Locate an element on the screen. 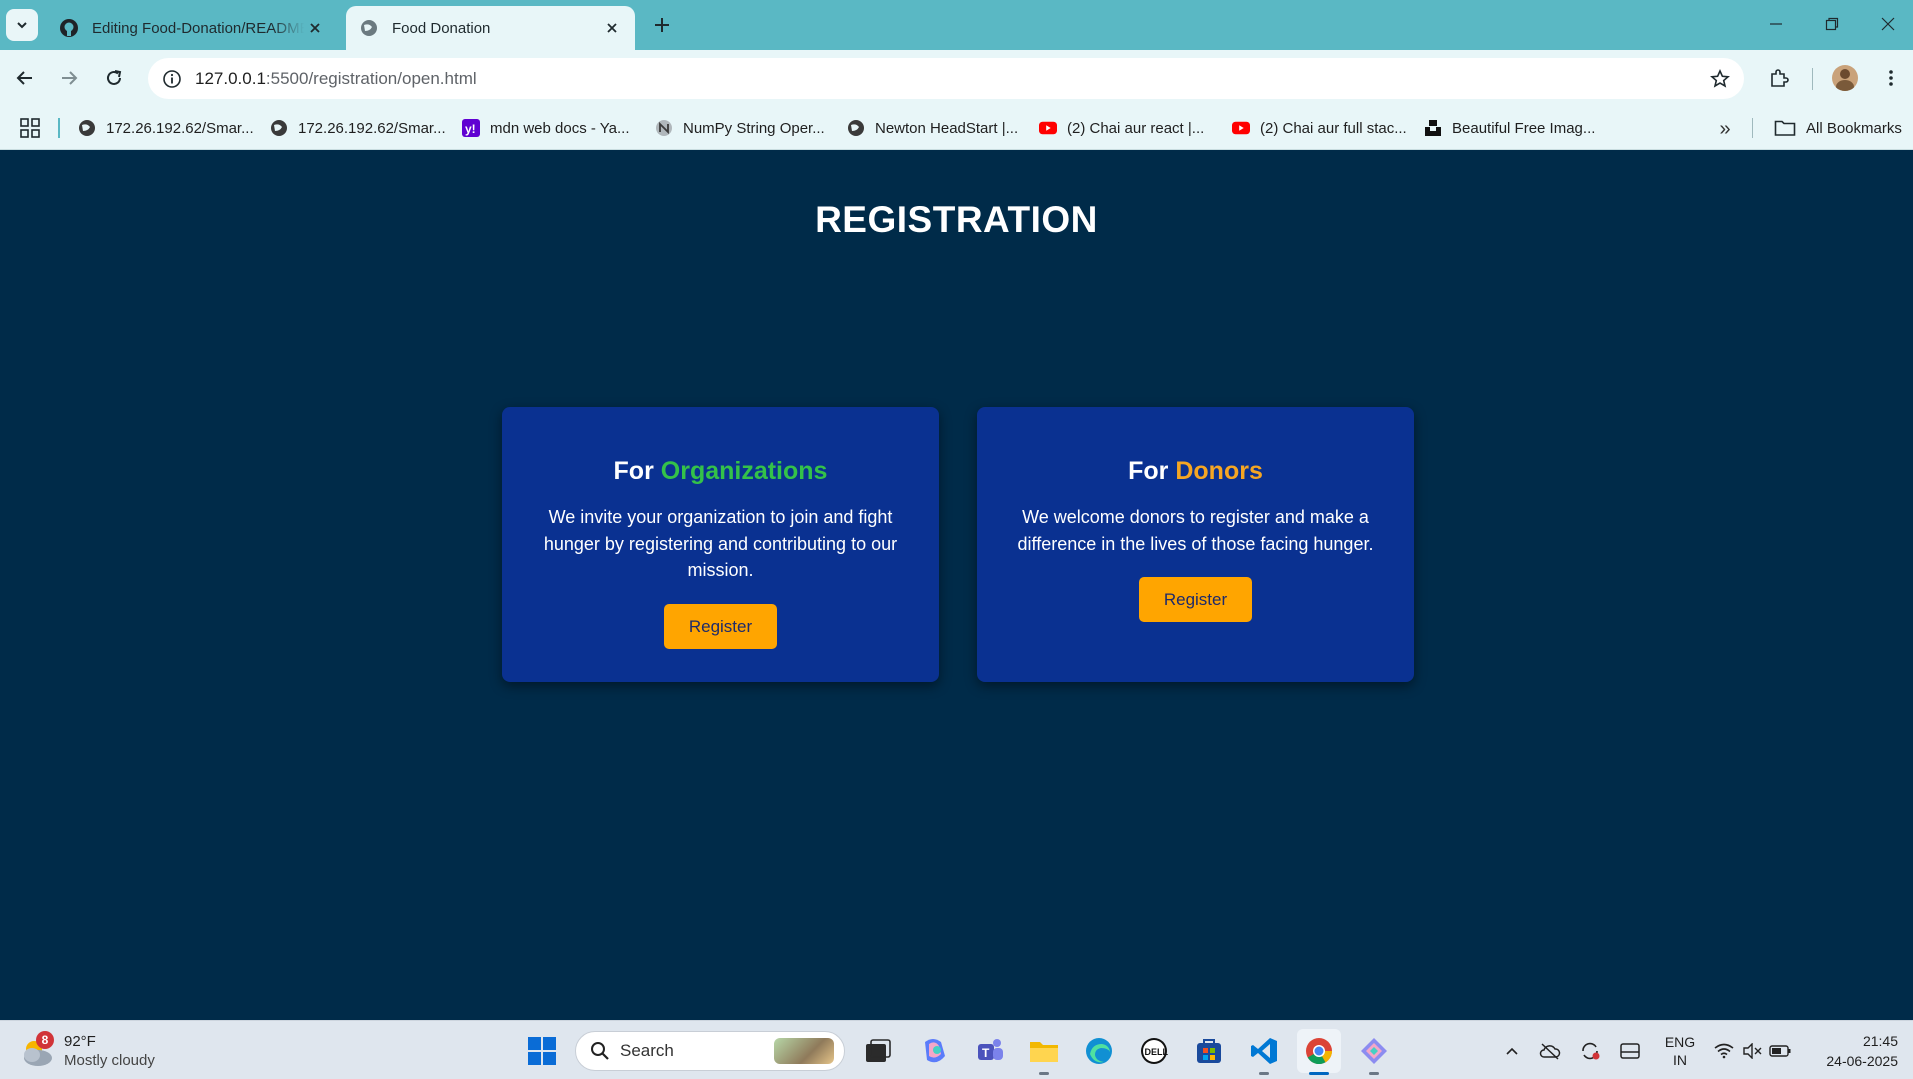 Image resolution: width=1913 pixels, height=1079 pixels. new-tab-button is located at coordinates (662, 25).